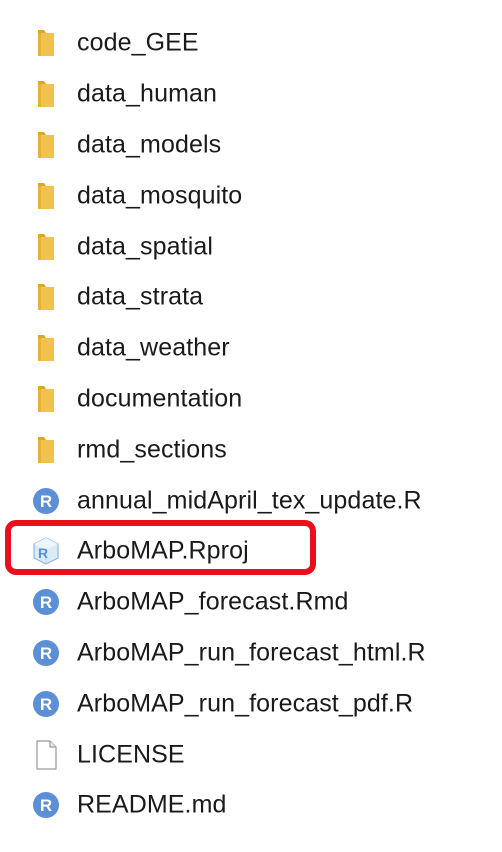  I want to click on file-row: data_human, so click(251, 94).